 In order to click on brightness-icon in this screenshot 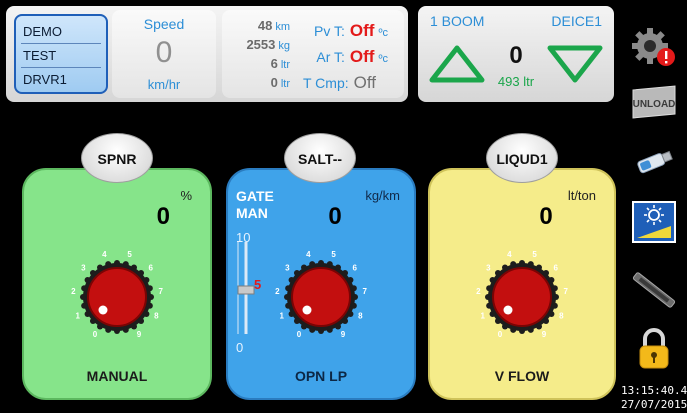, I will do `click(654, 222)`.